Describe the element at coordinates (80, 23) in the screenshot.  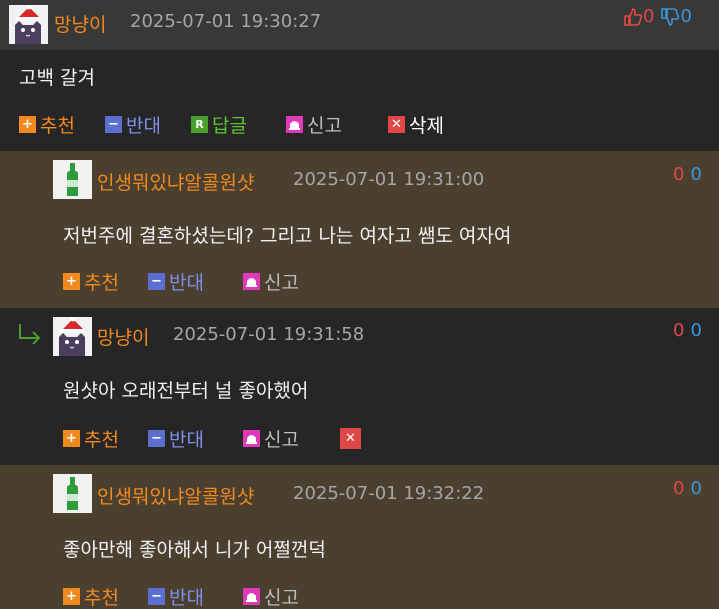
I see `post-nickname: 망냥이` at that location.